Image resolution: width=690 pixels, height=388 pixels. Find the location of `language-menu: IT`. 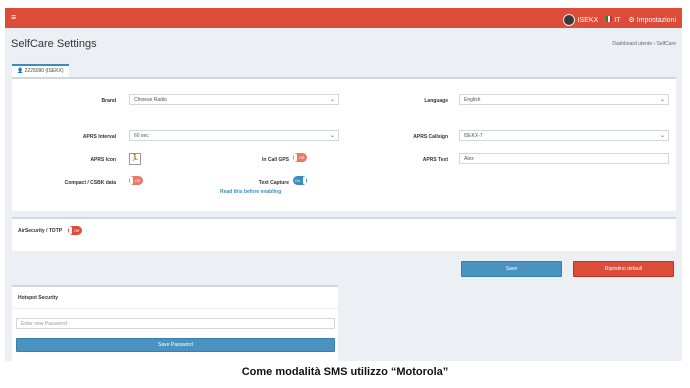

language-menu: IT is located at coordinates (613, 20).